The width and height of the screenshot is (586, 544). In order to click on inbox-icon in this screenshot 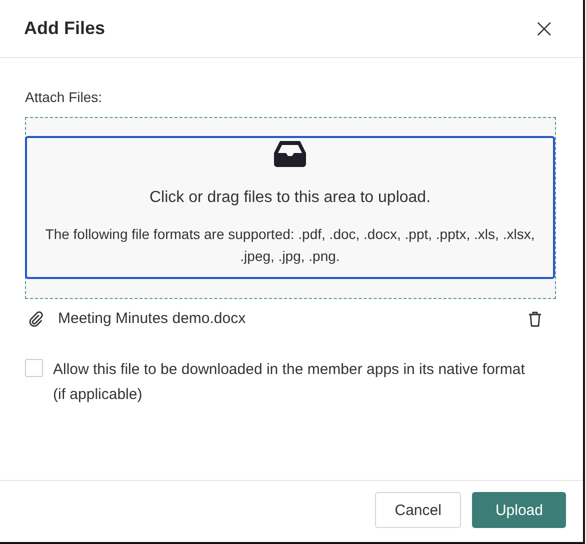, I will do `click(290, 154)`.